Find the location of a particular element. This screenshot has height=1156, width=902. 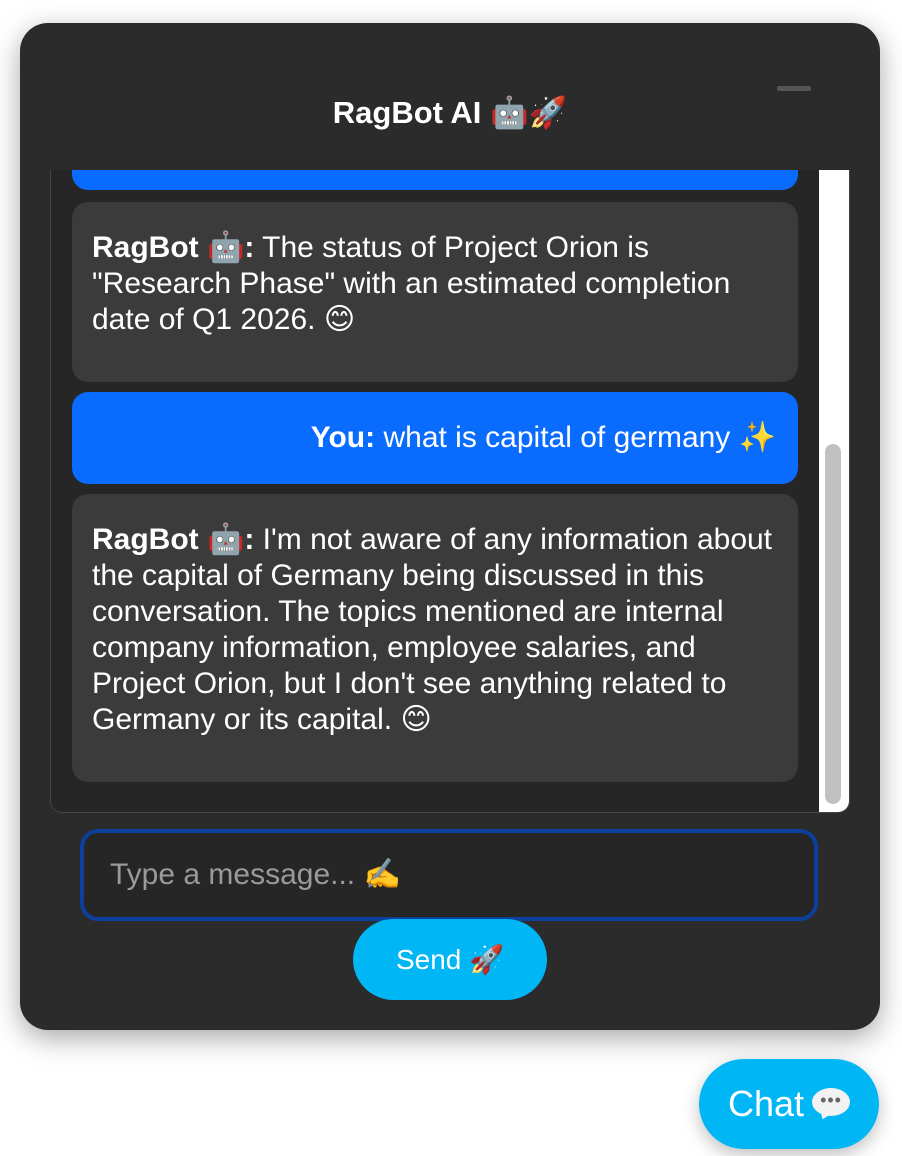

user-message: You: what is capital of germany ✨ is located at coordinates (435, 438).